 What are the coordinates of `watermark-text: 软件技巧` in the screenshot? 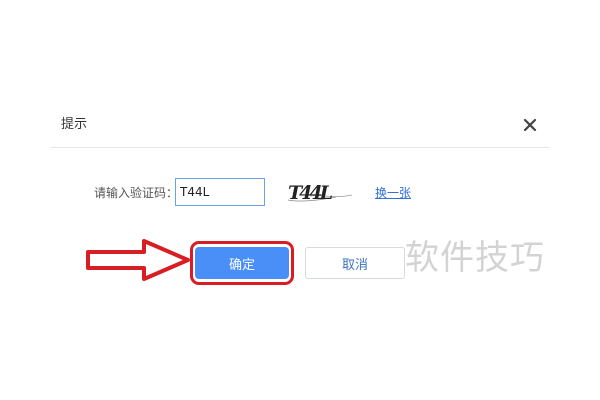 It's located at (475, 258).